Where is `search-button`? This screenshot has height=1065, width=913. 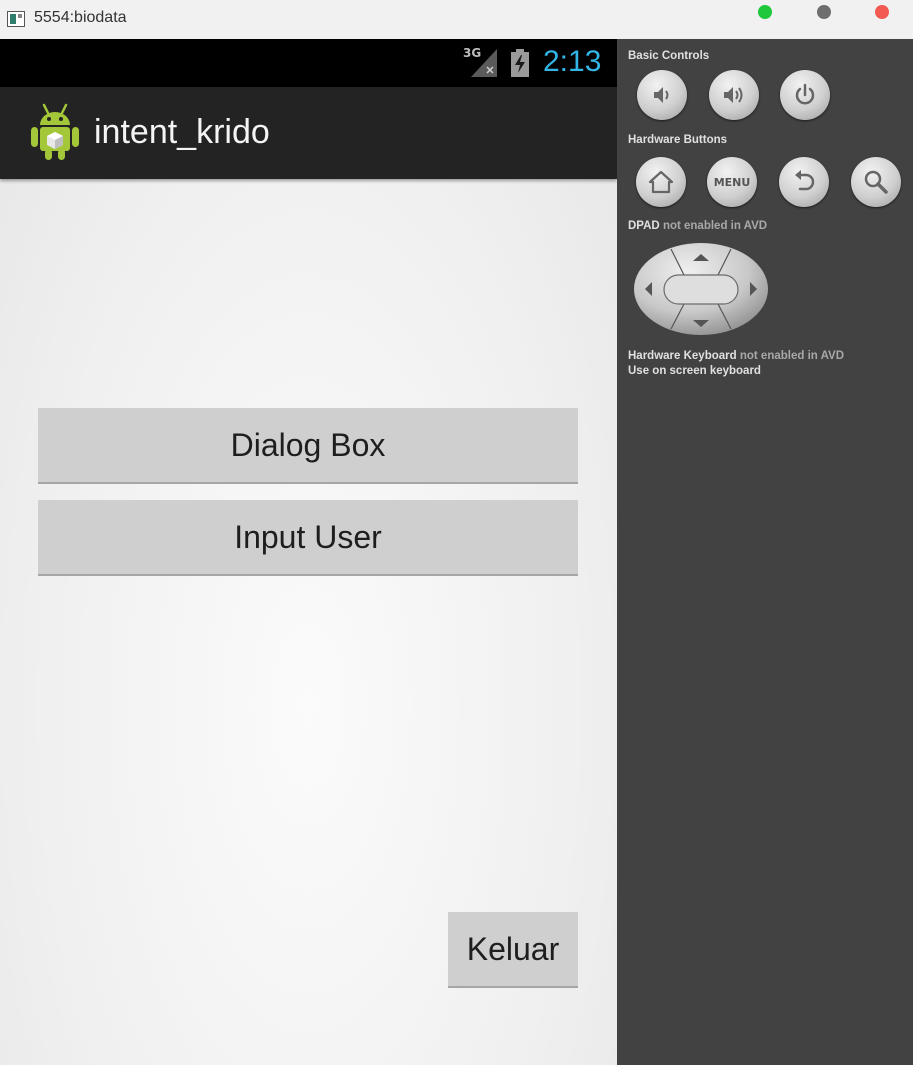 search-button is located at coordinates (876, 182).